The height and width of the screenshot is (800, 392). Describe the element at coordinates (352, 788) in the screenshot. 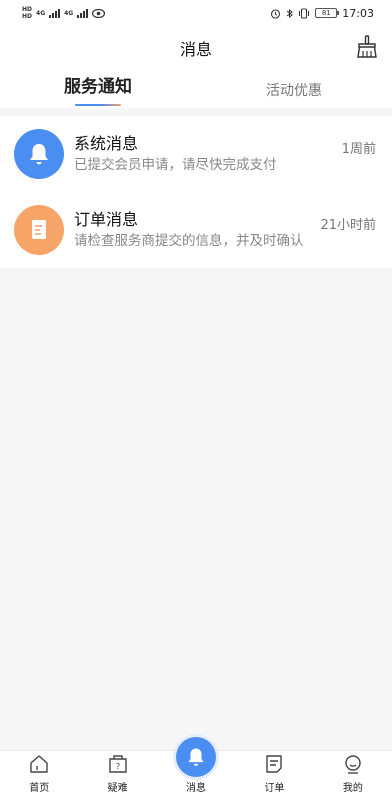

I see `nav-label: 我的` at that location.